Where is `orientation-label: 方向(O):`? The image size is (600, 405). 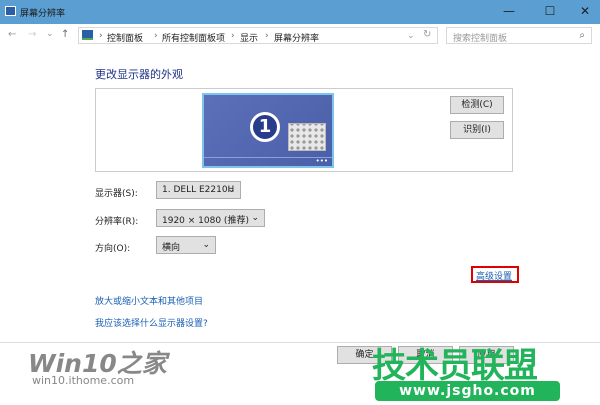
orientation-label: 方向(O): is located at coordinates (113, 249).